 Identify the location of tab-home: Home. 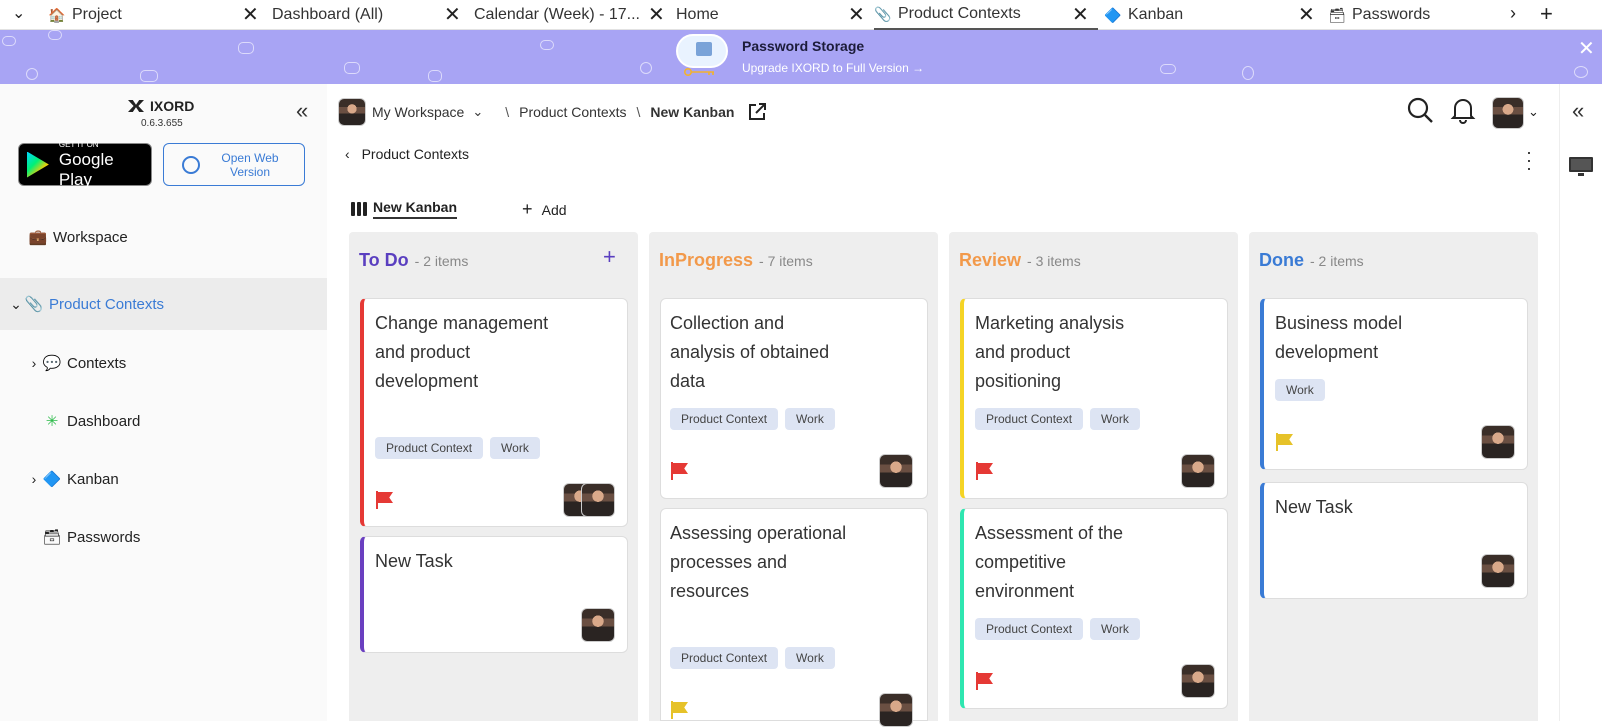
(761, 15).